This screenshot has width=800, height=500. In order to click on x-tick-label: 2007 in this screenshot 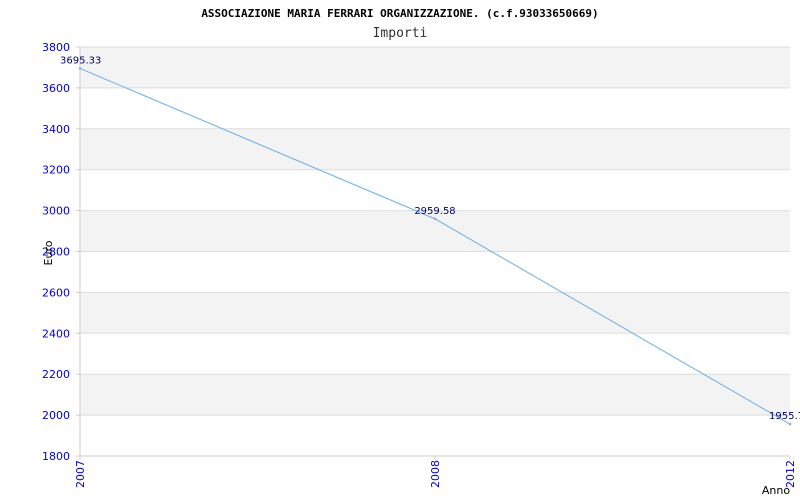, I will do `click(80, 474)`.